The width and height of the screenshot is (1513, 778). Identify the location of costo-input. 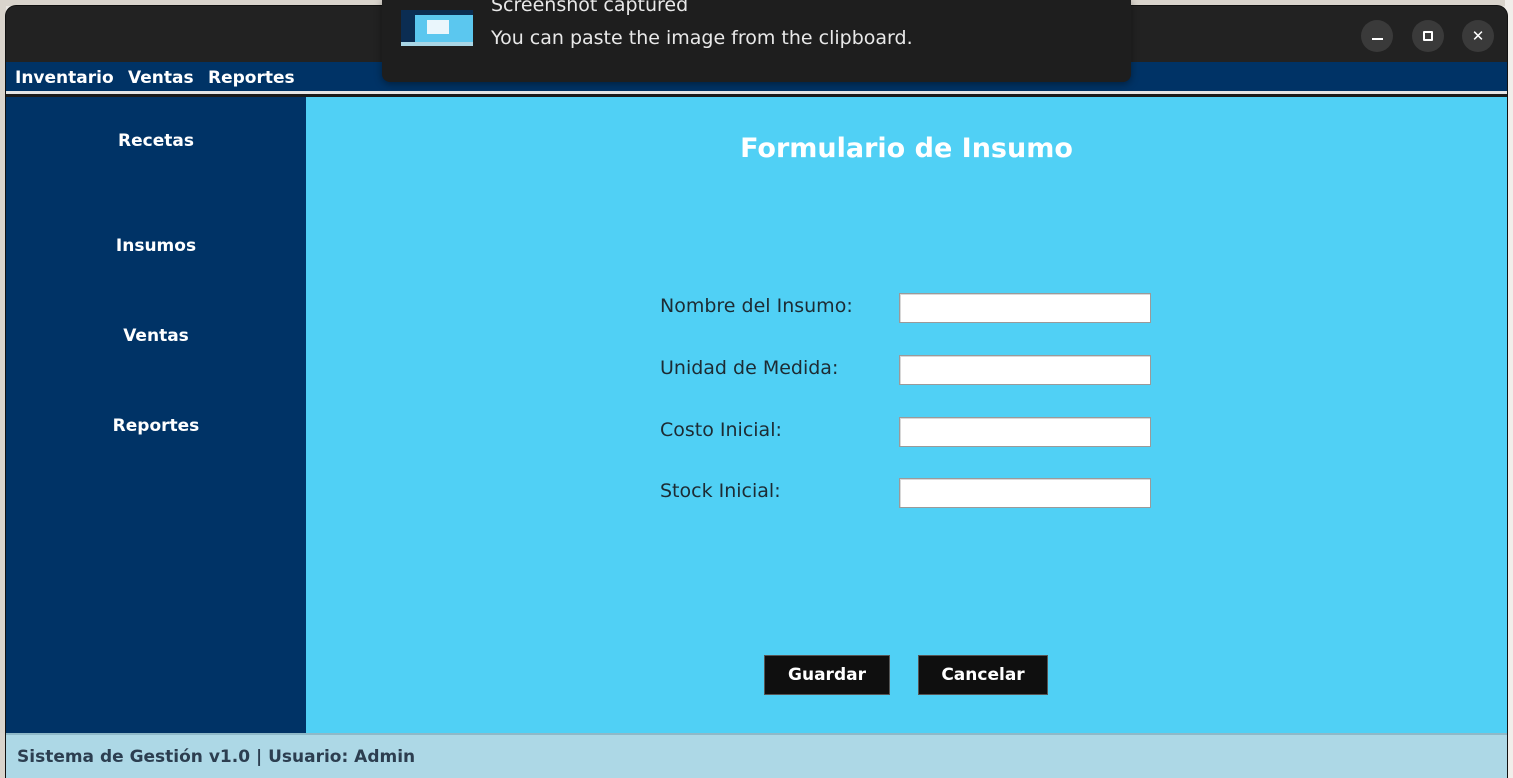
(1025, 432).